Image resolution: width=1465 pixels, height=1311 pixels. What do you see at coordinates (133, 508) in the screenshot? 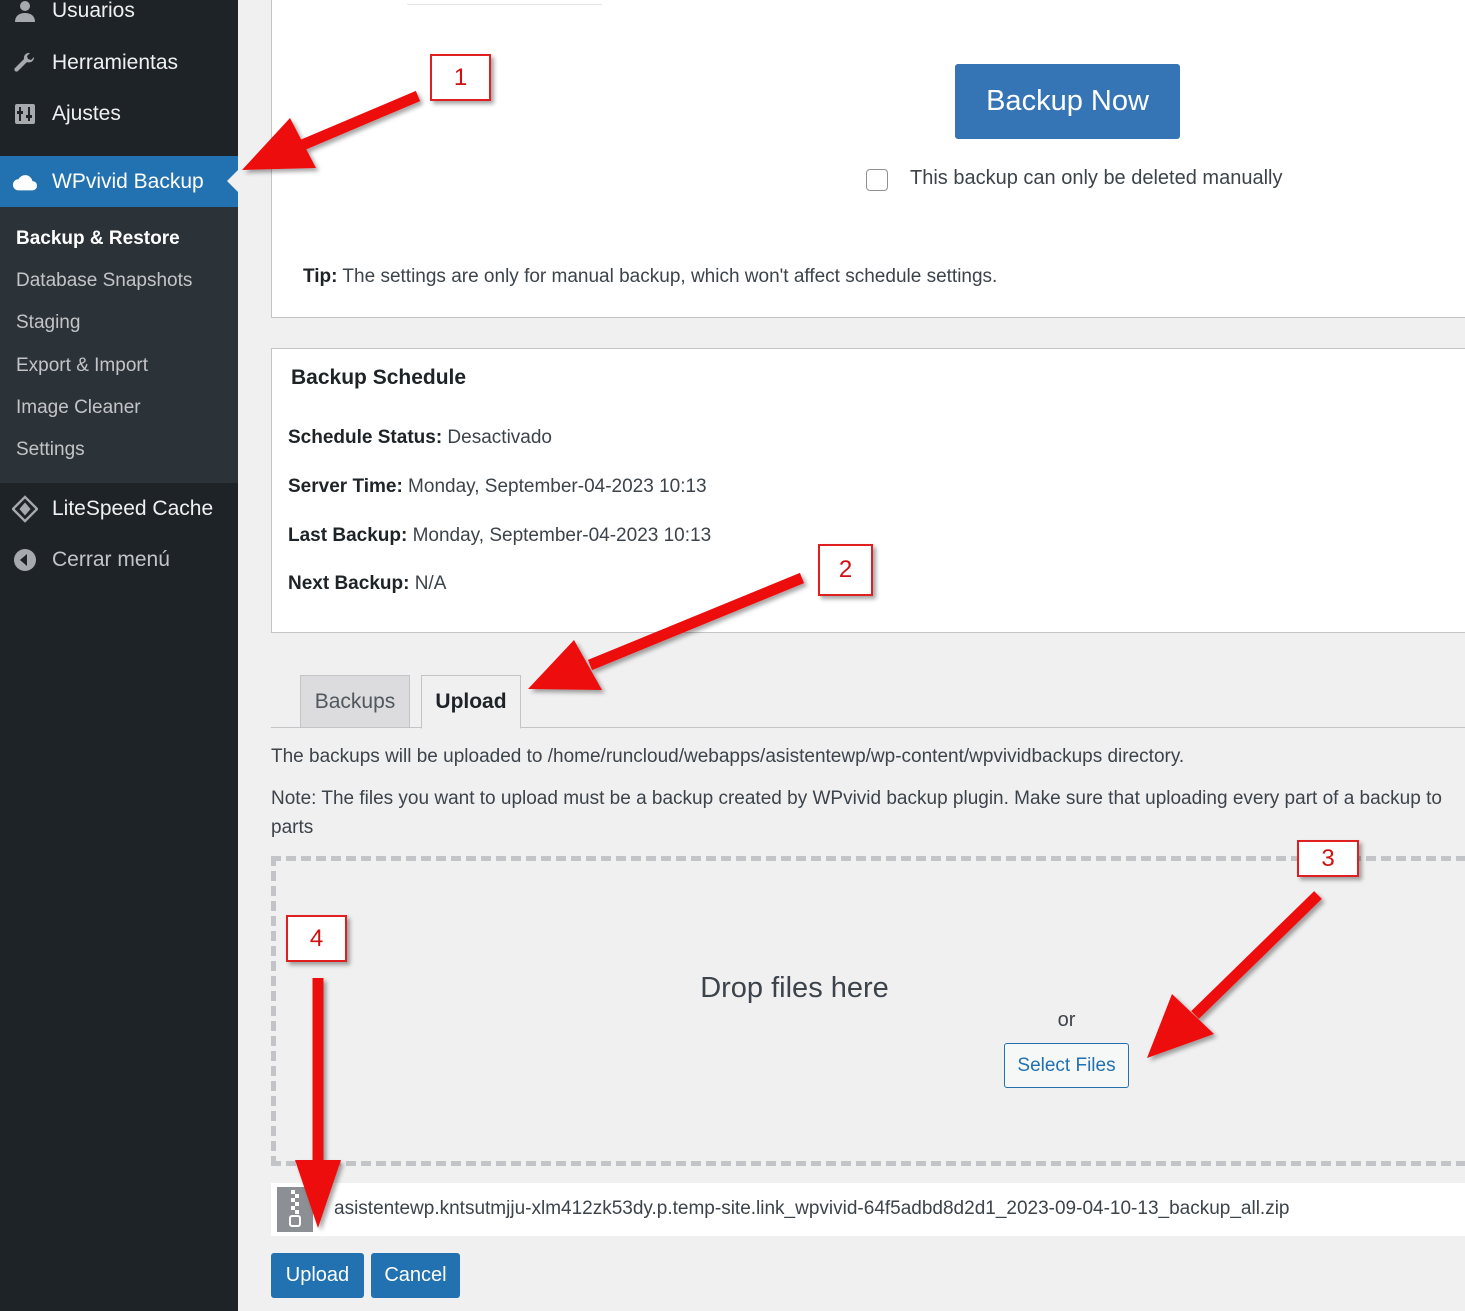
I see `menu-label: LiteSpeed Cache` at bounding box center [133, 508].